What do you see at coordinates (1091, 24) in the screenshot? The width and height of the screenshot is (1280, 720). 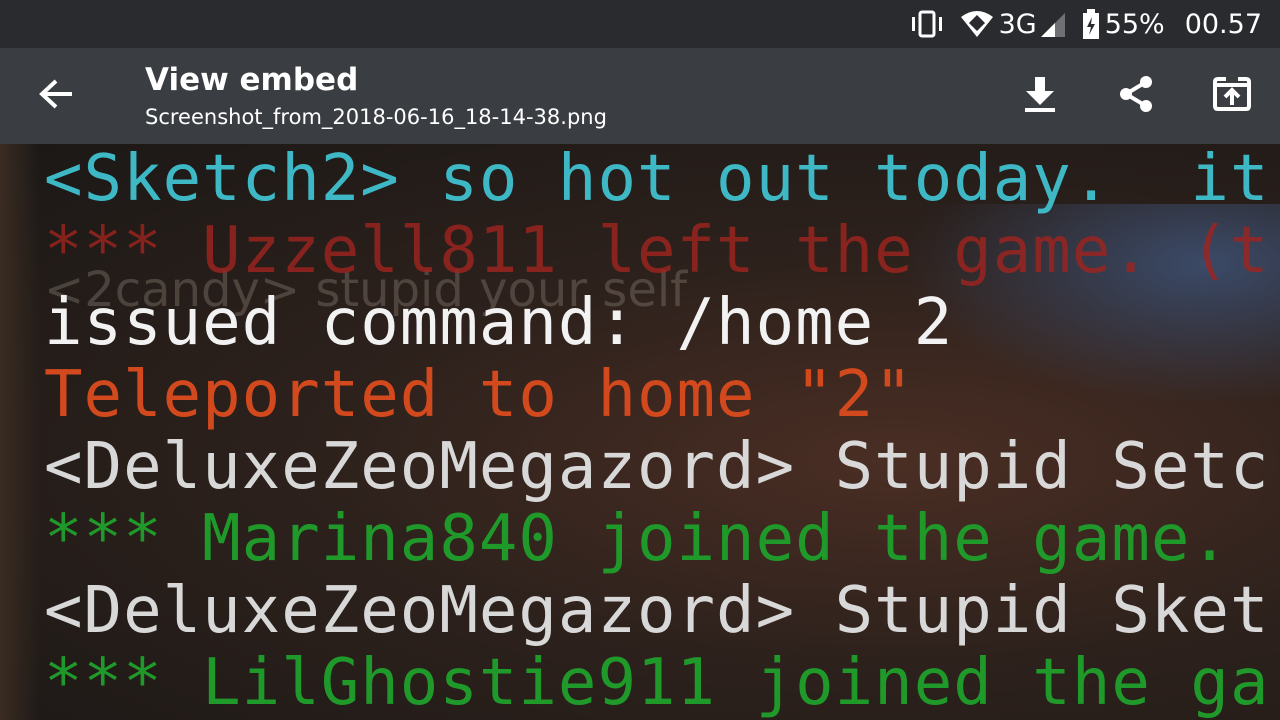 I see `battery-icon` at bounding box center [1091, 24].